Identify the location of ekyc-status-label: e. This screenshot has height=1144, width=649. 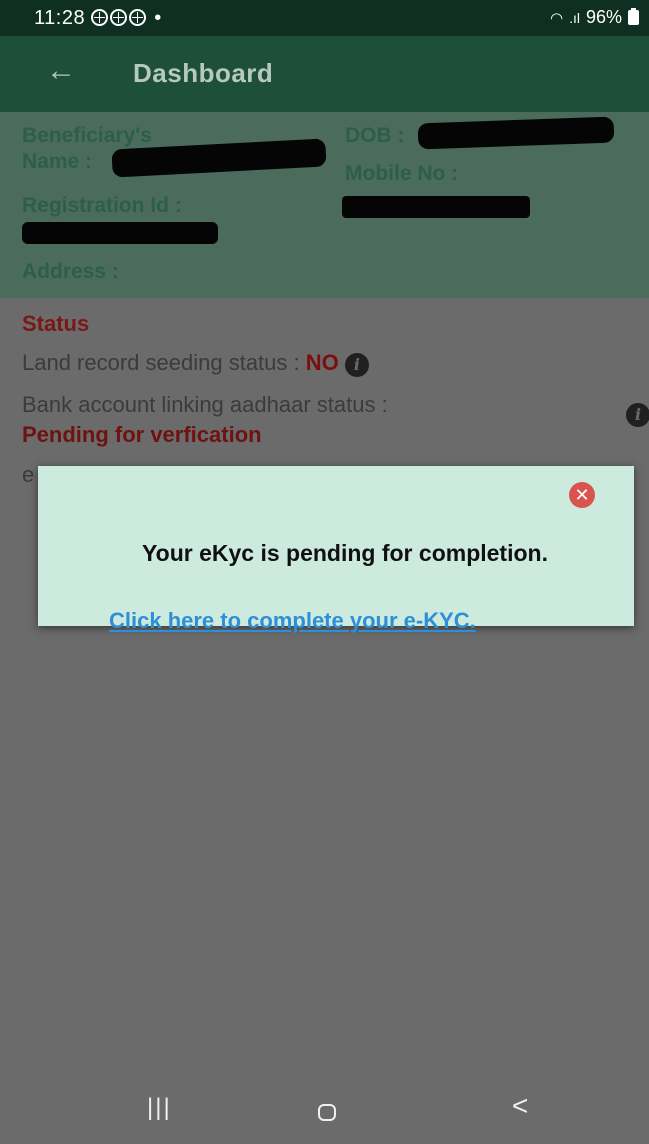
(28, 474).